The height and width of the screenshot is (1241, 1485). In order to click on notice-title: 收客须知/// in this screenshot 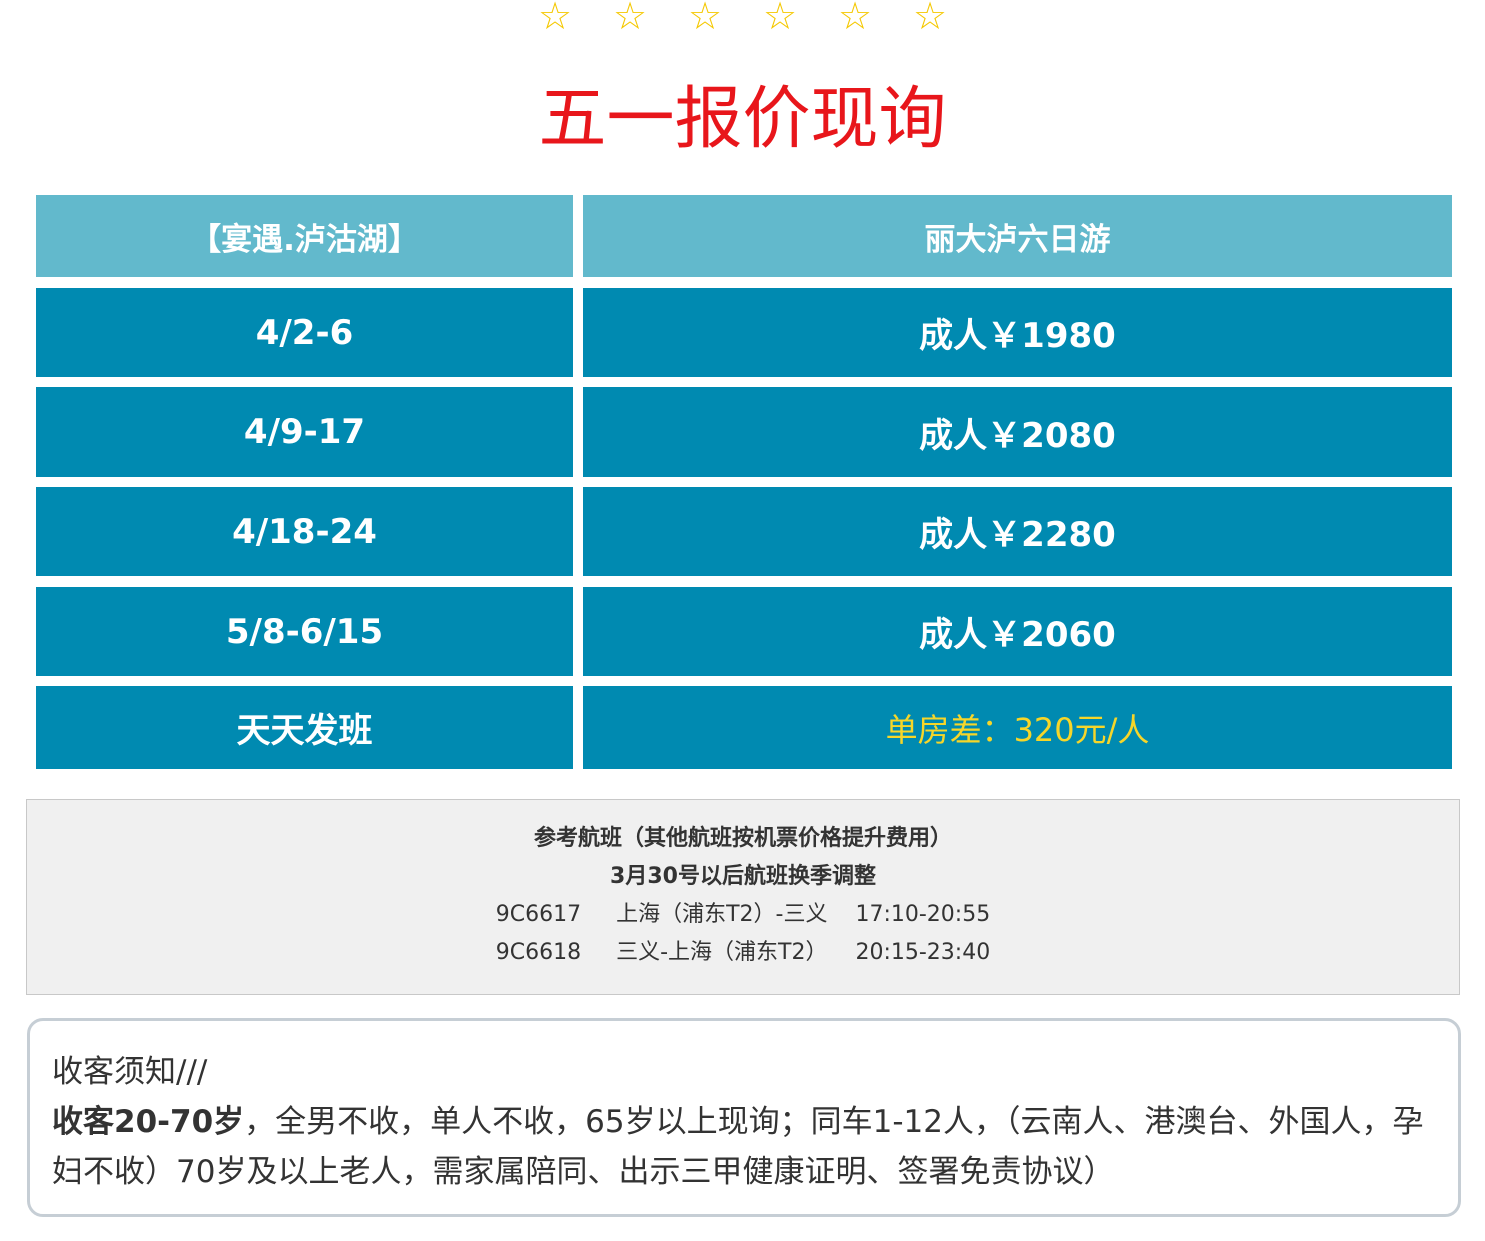, I will do `click(130, 1072)`.